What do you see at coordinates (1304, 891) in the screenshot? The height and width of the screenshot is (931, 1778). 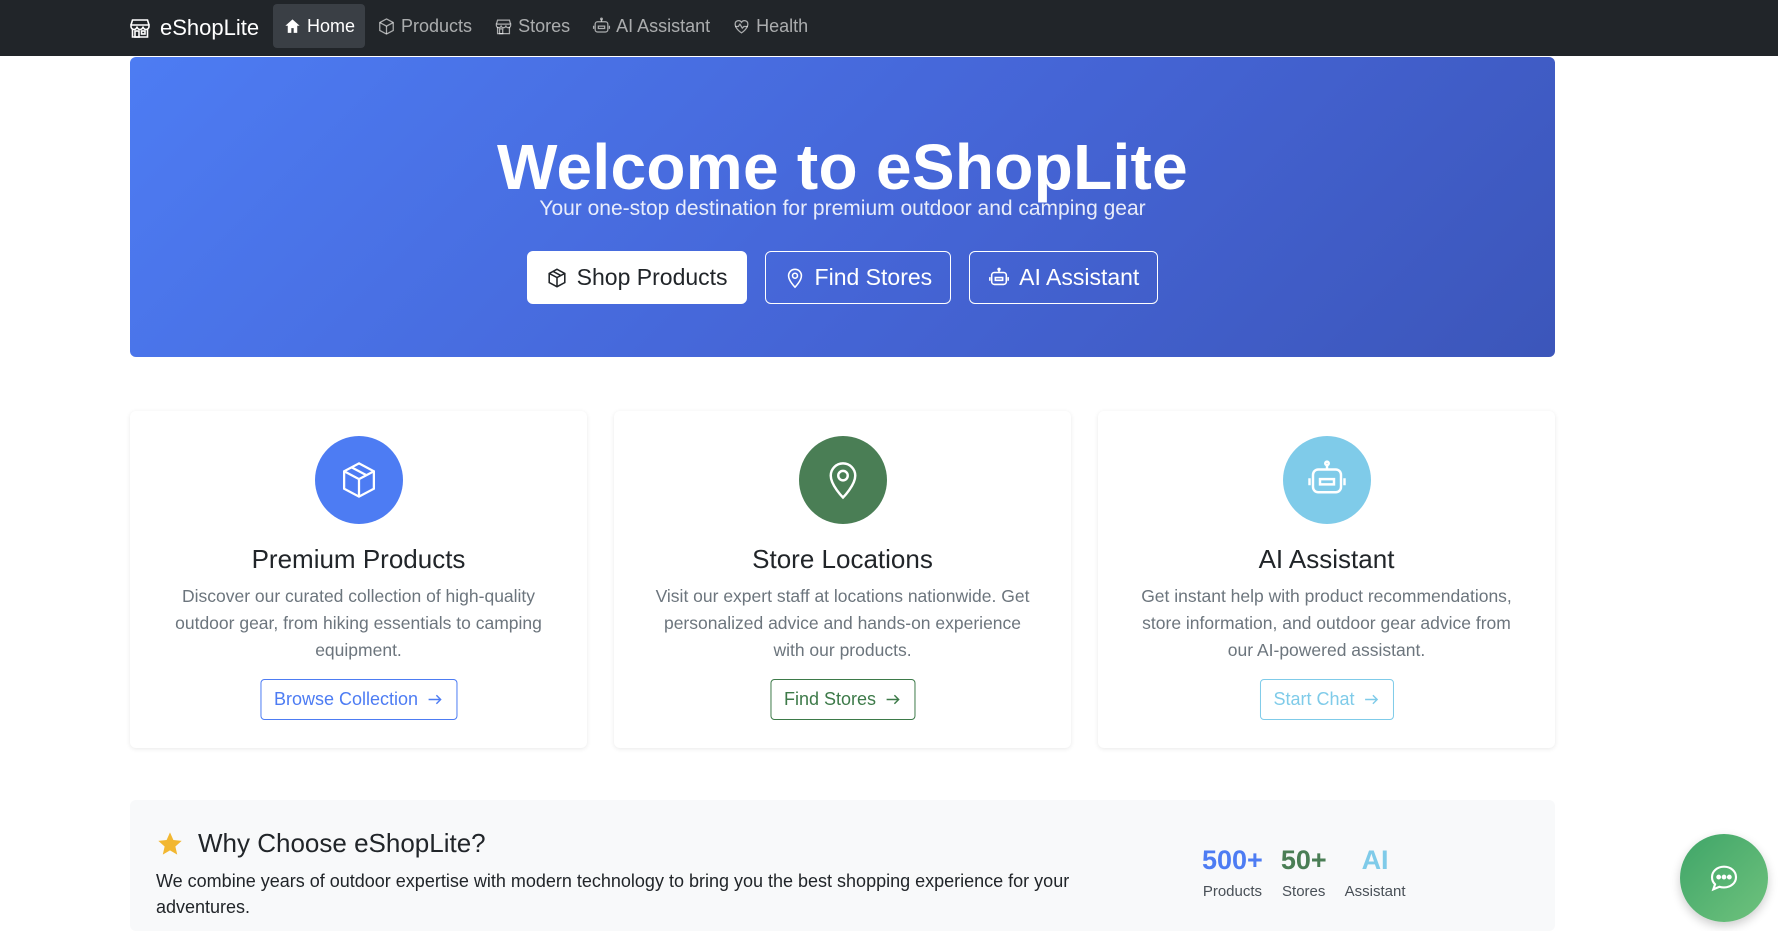 I see `stat-label: Stores` at bounding box center [1304, 891].